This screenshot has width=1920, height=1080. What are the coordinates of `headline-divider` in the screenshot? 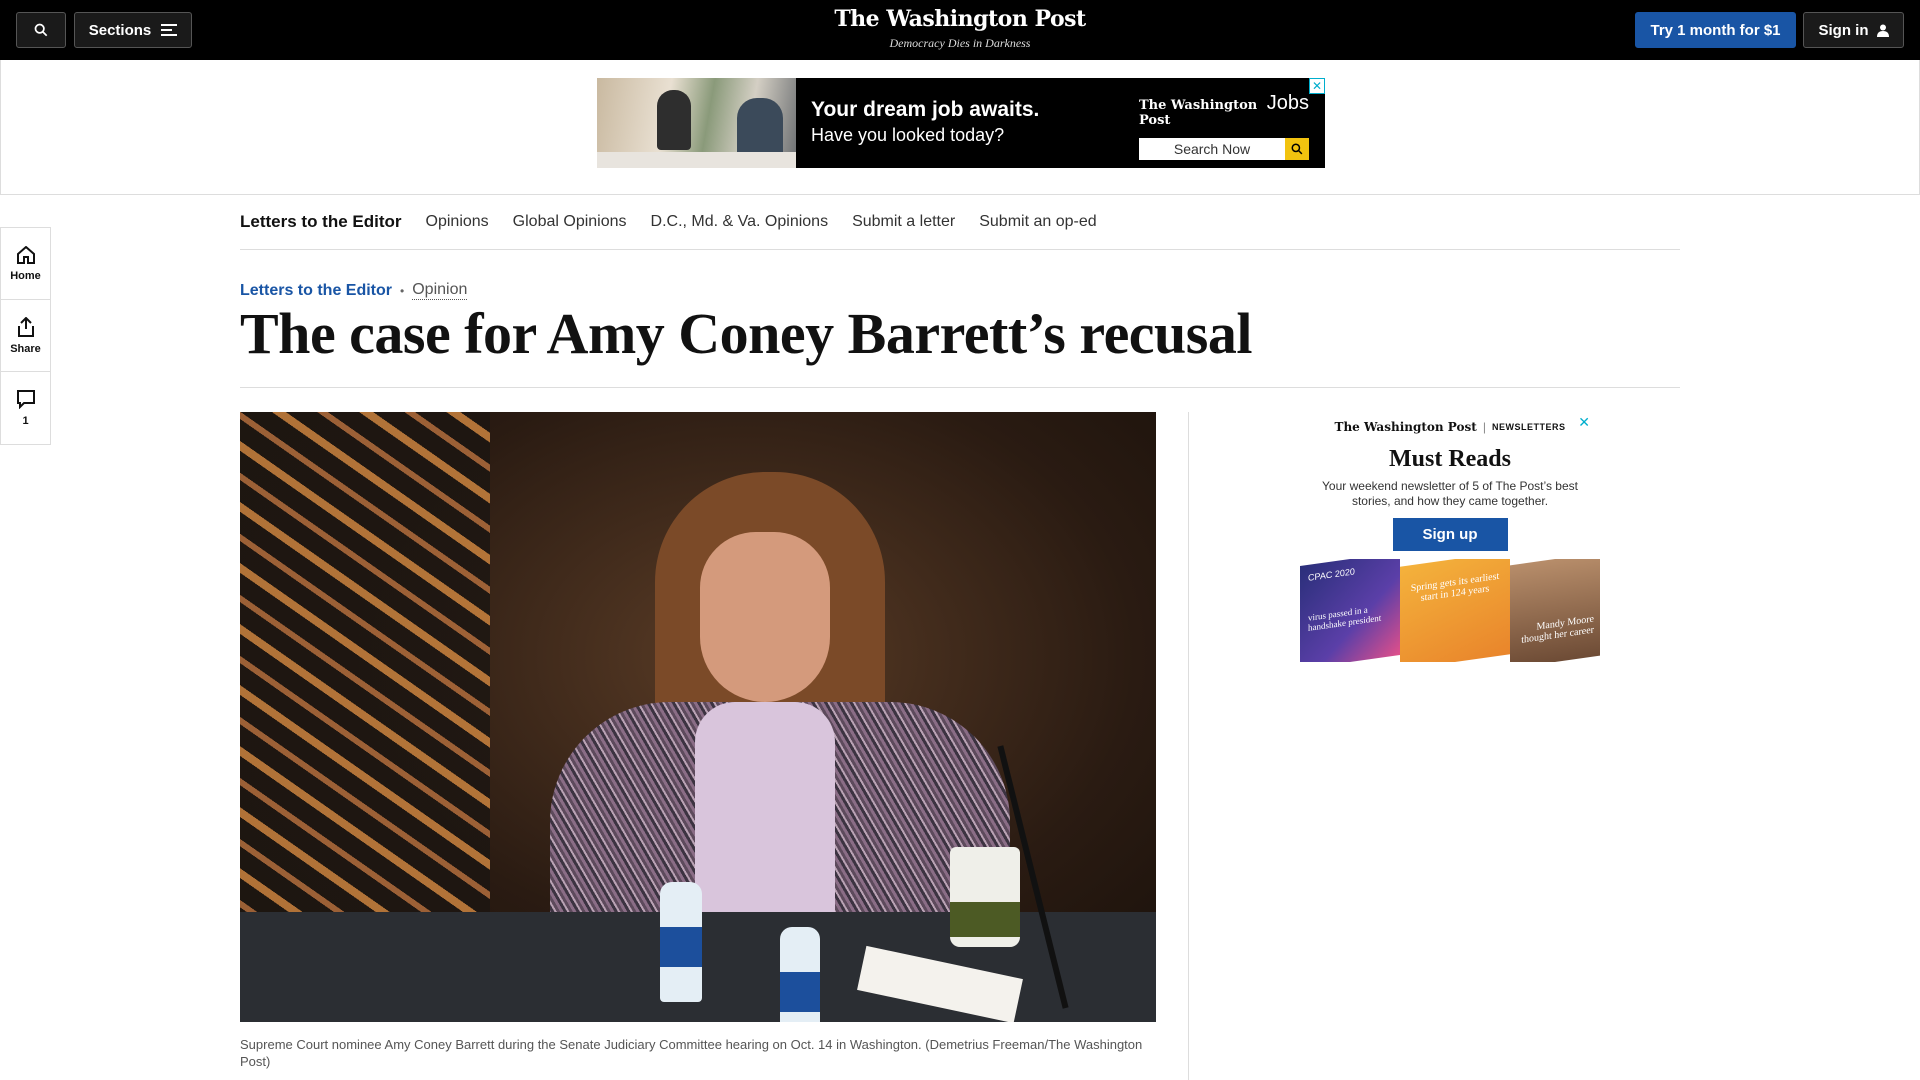 It's located at (960, 387).